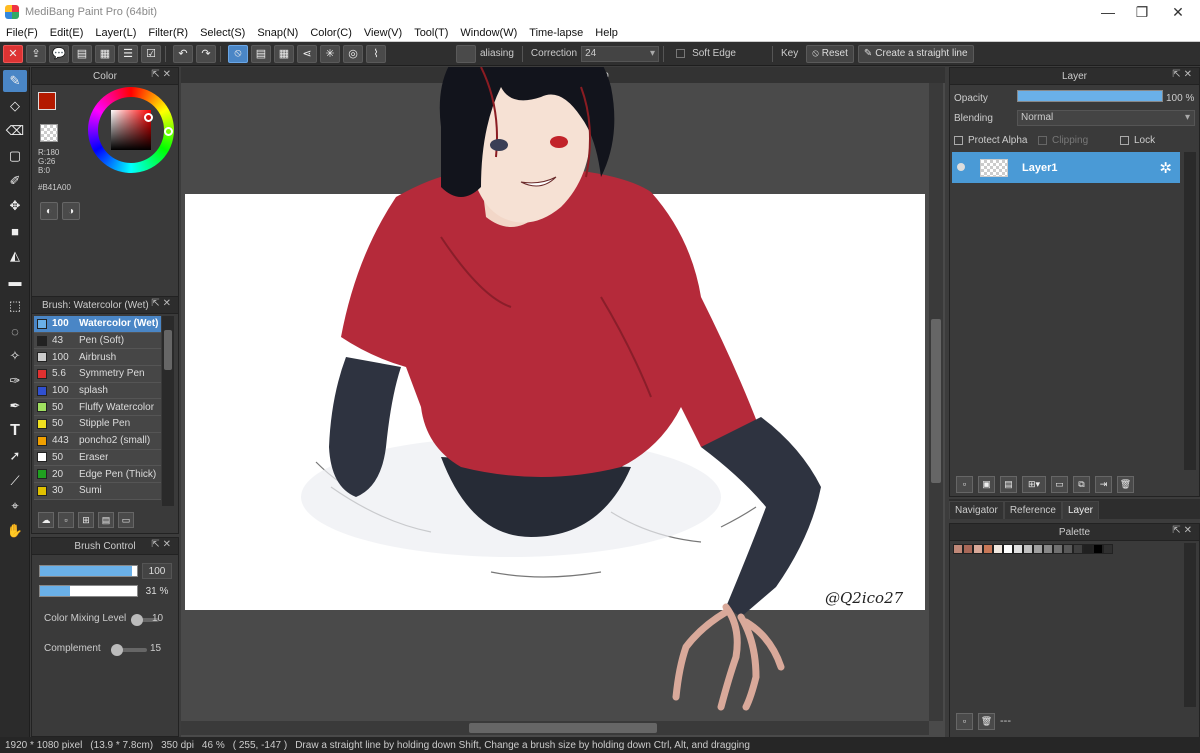 This screenshot has width=1200, height=753. Describe the element at coordinates (964, 484) in the screenshot. I see `new-layer-icon: ▫` at that location.